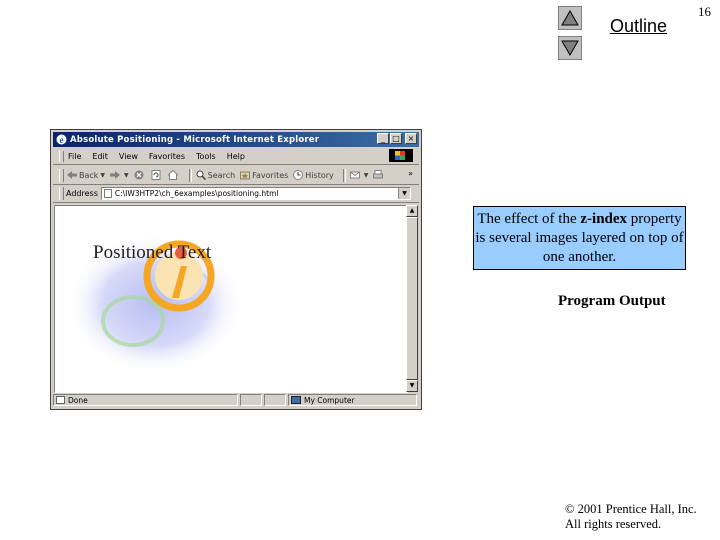 The height and width of the screenshot is (540, 720). I want to click on scroll-thumb, so click(412, 298).